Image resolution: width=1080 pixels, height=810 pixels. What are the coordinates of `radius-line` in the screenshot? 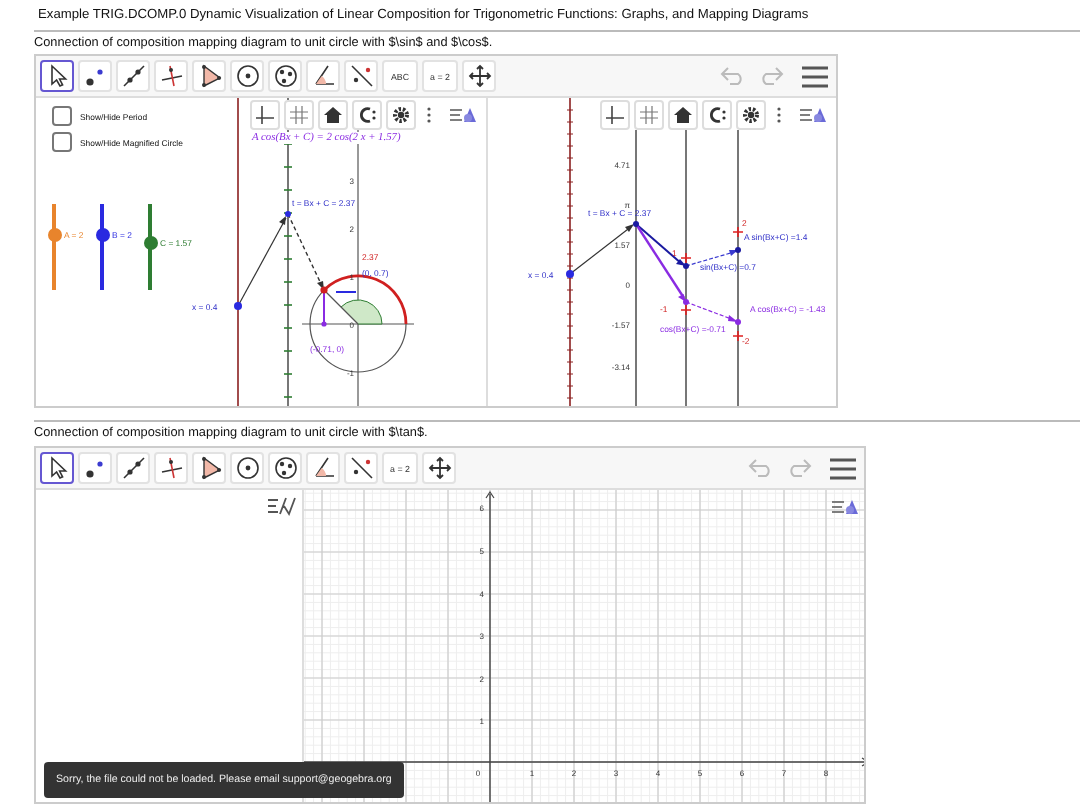 It's located at (341, 307).